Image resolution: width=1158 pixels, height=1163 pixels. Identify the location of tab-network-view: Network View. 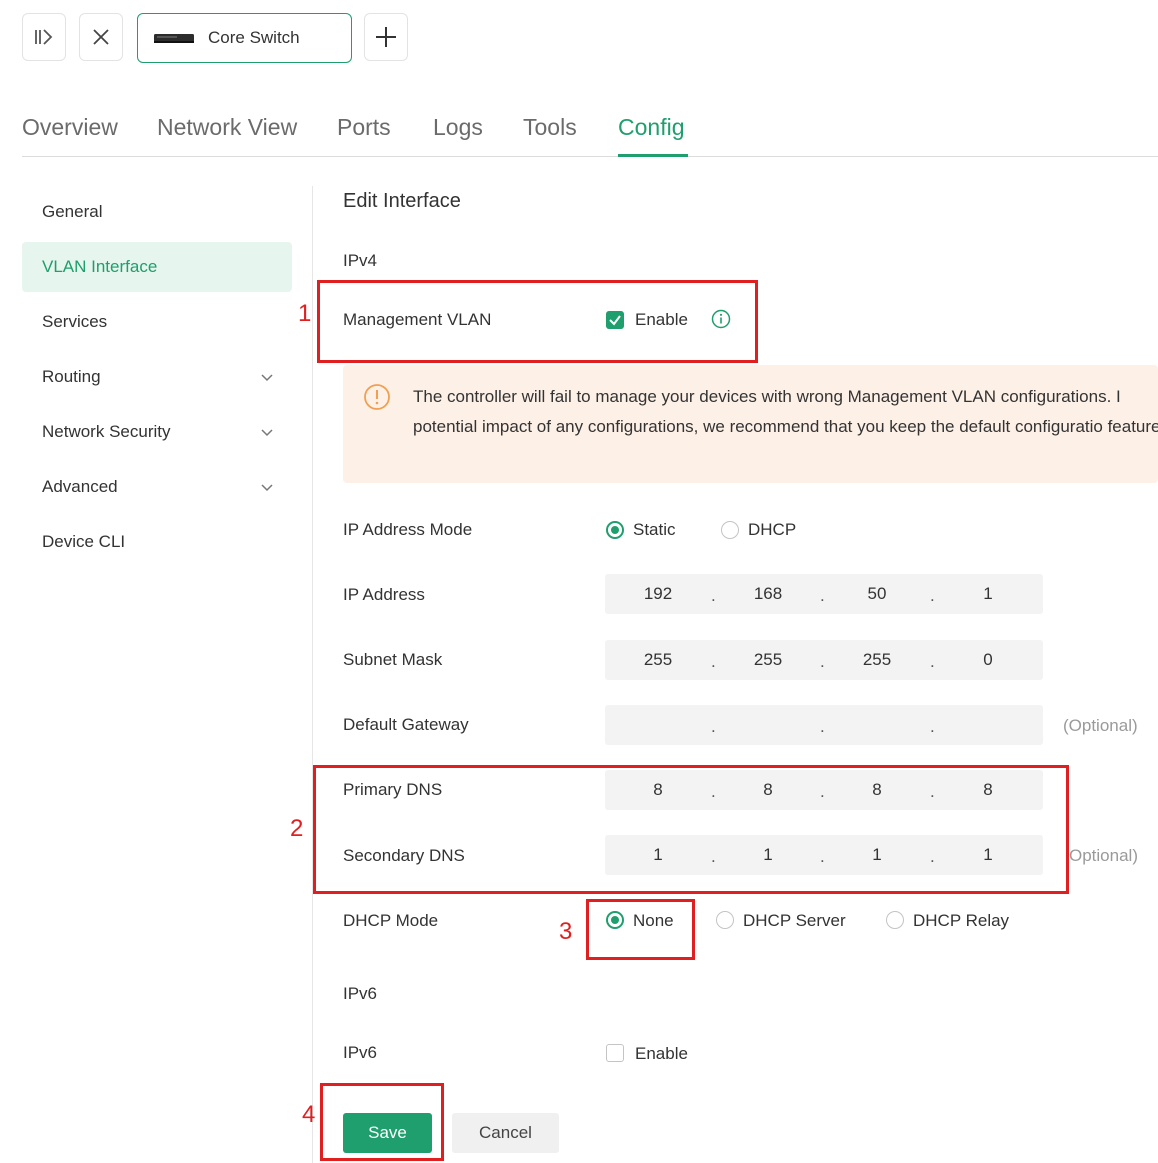
(227, 127).